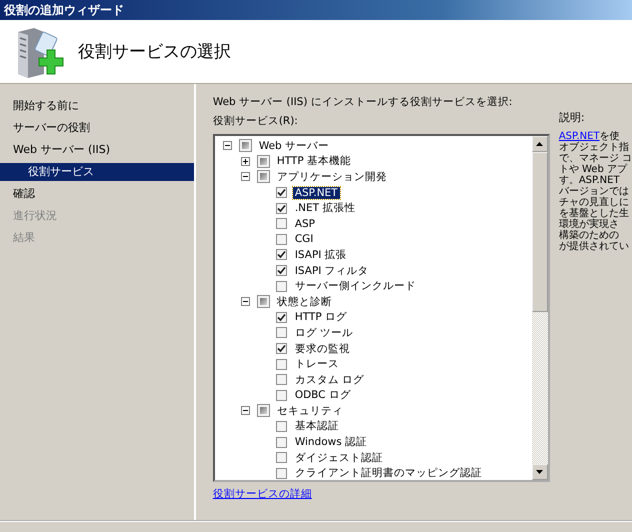  I want to click on service-item: トレース, so click(316, 364).